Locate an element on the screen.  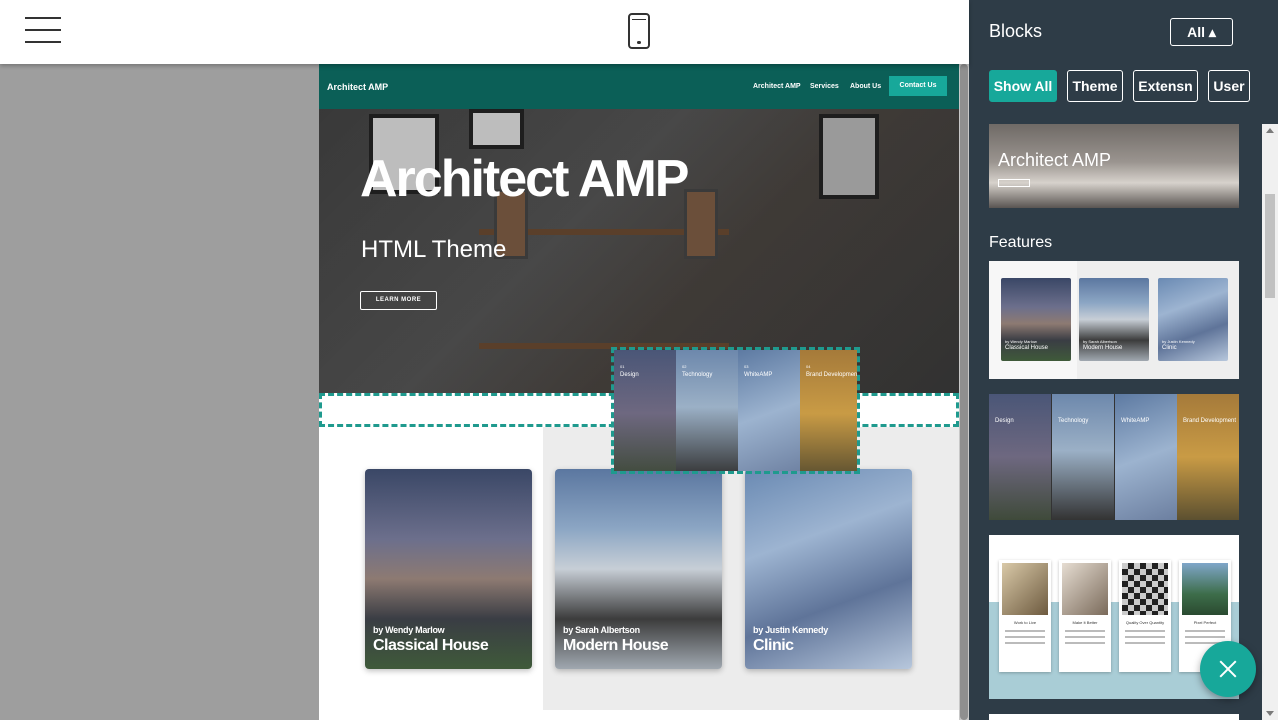
site-nav-link-architect: Architect AMP is located at coordinates (777, 86).